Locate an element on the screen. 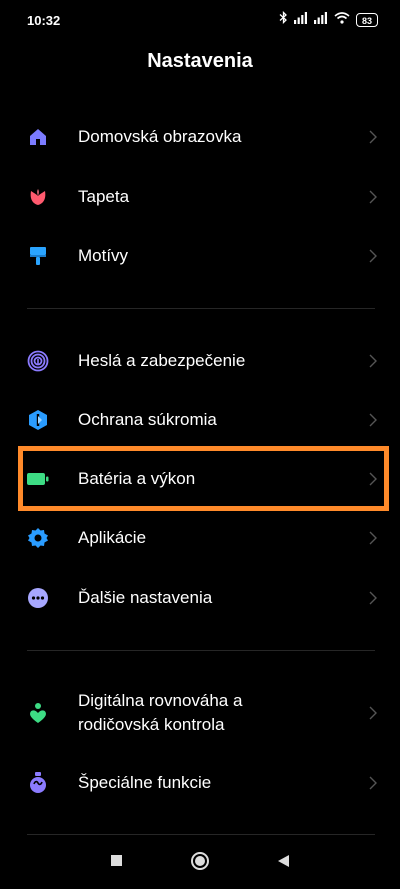 Image resolution: width=400 pixels, height=889 pixels. status-icons: 83 is located at coordinates (328, 19).